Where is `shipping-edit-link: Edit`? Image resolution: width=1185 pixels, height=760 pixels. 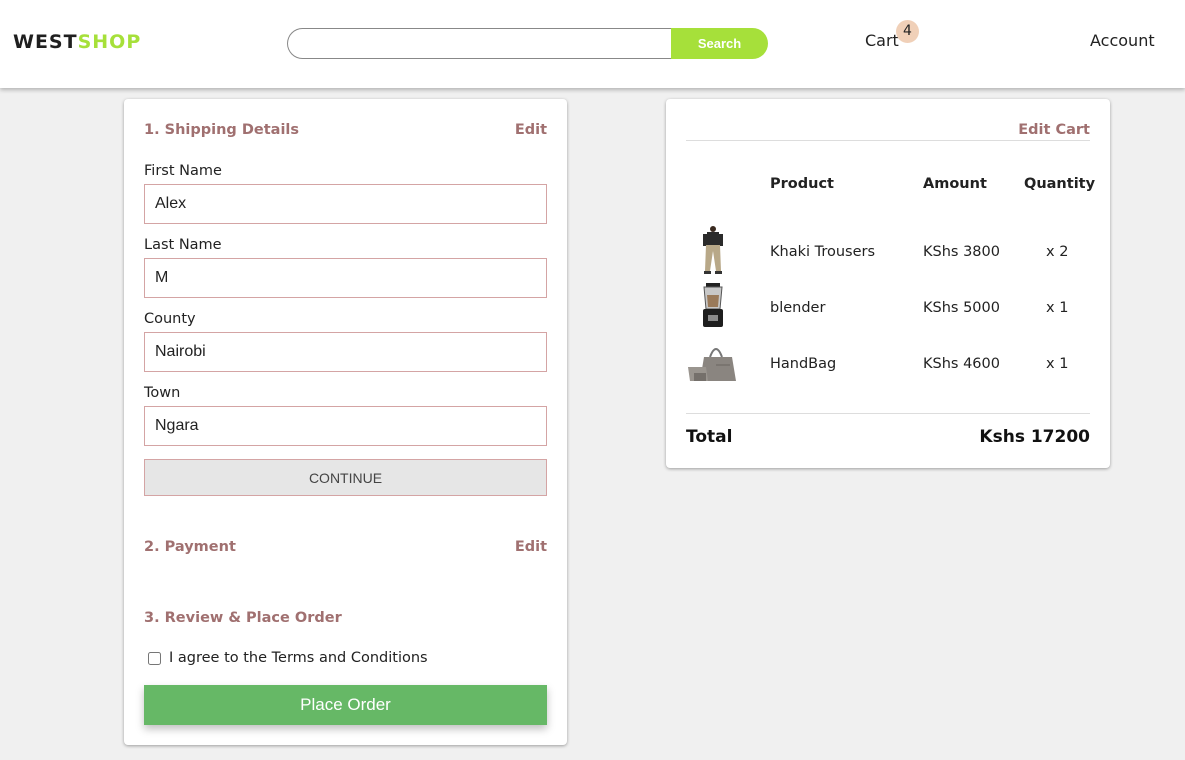
shipping-edit-link: Edit is located at coordinates (531, 130).